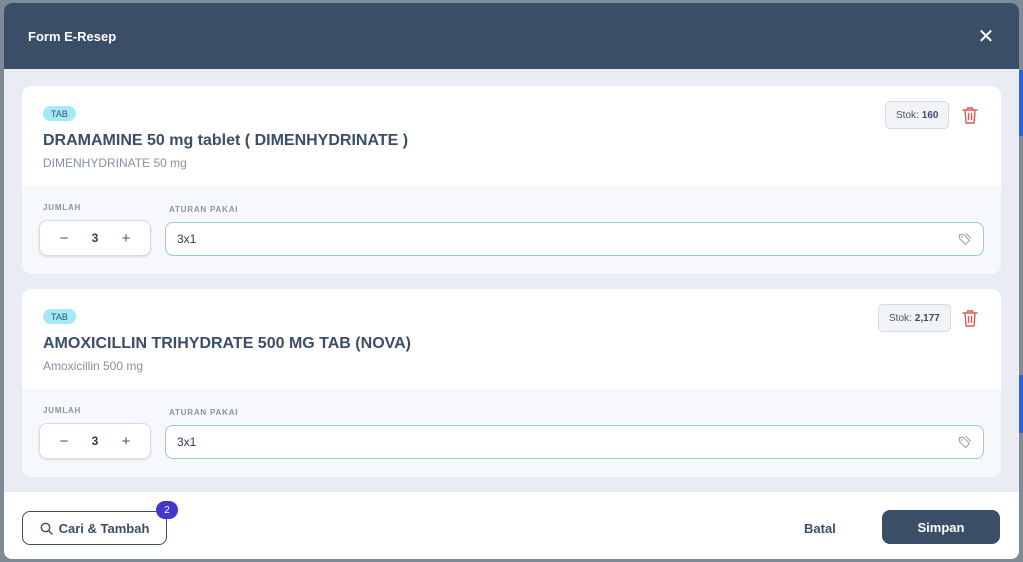  Describe the element at coordinates (46, 528) in the screenshot. I see `search-icon` at that location.